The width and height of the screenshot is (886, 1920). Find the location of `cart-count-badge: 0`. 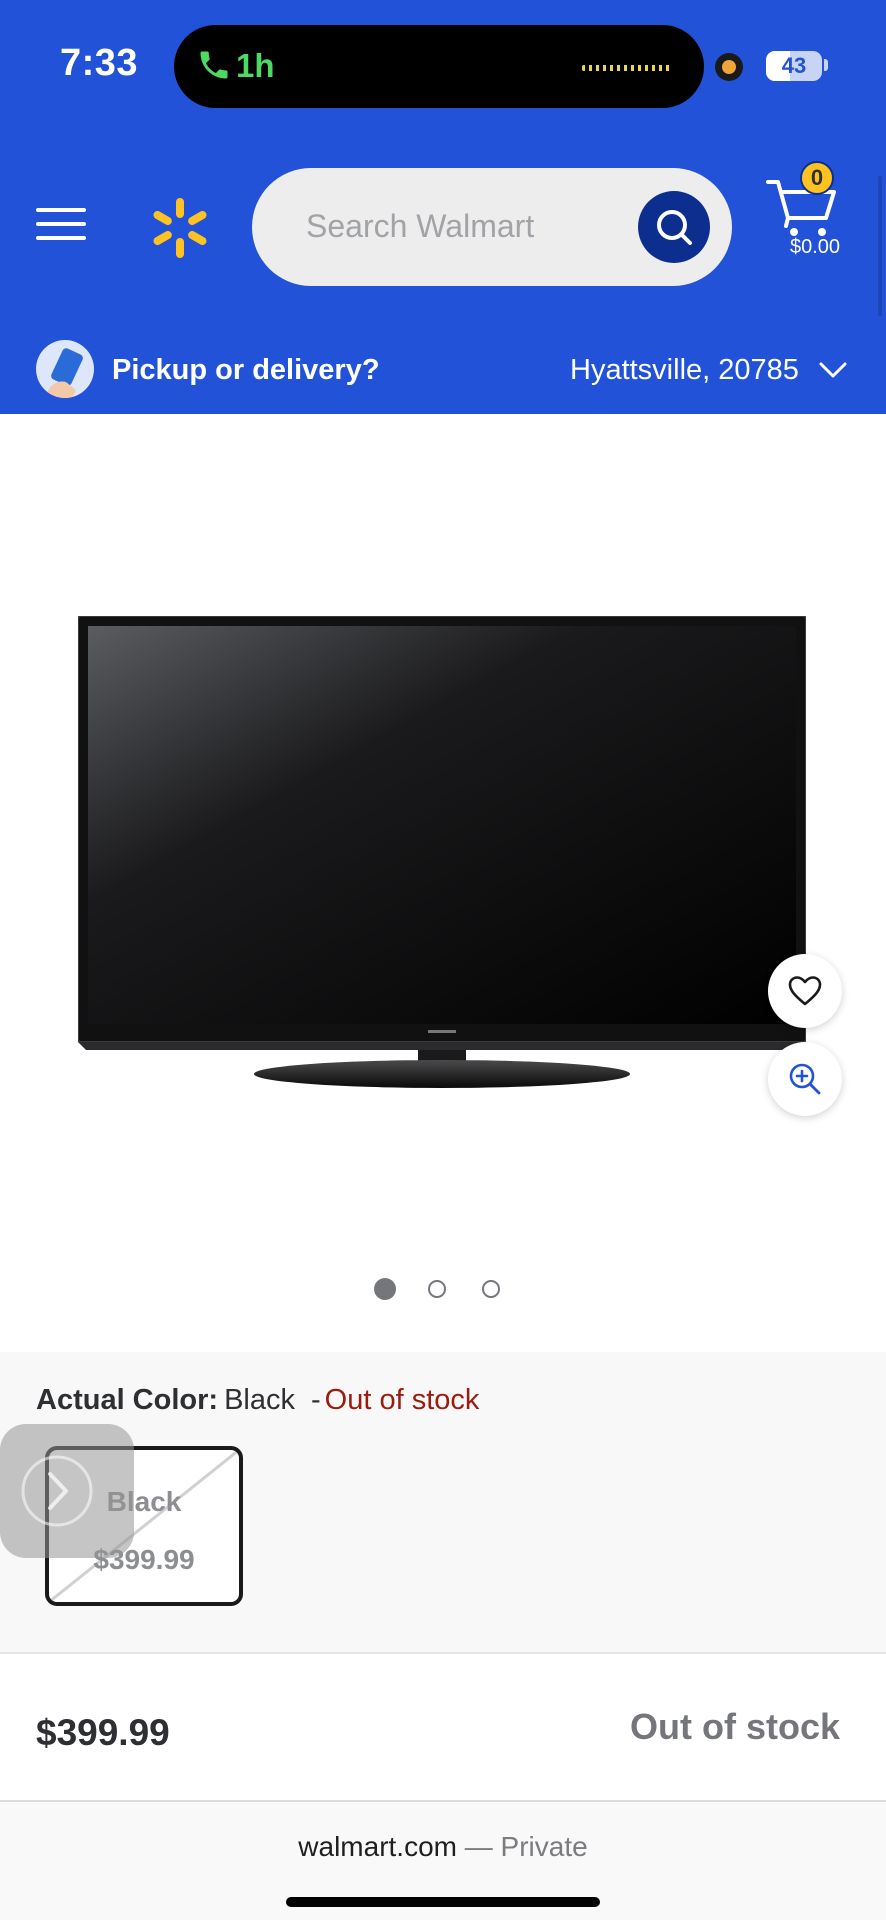

cart-count-badge: 0 is located at coordinates (817, 178).